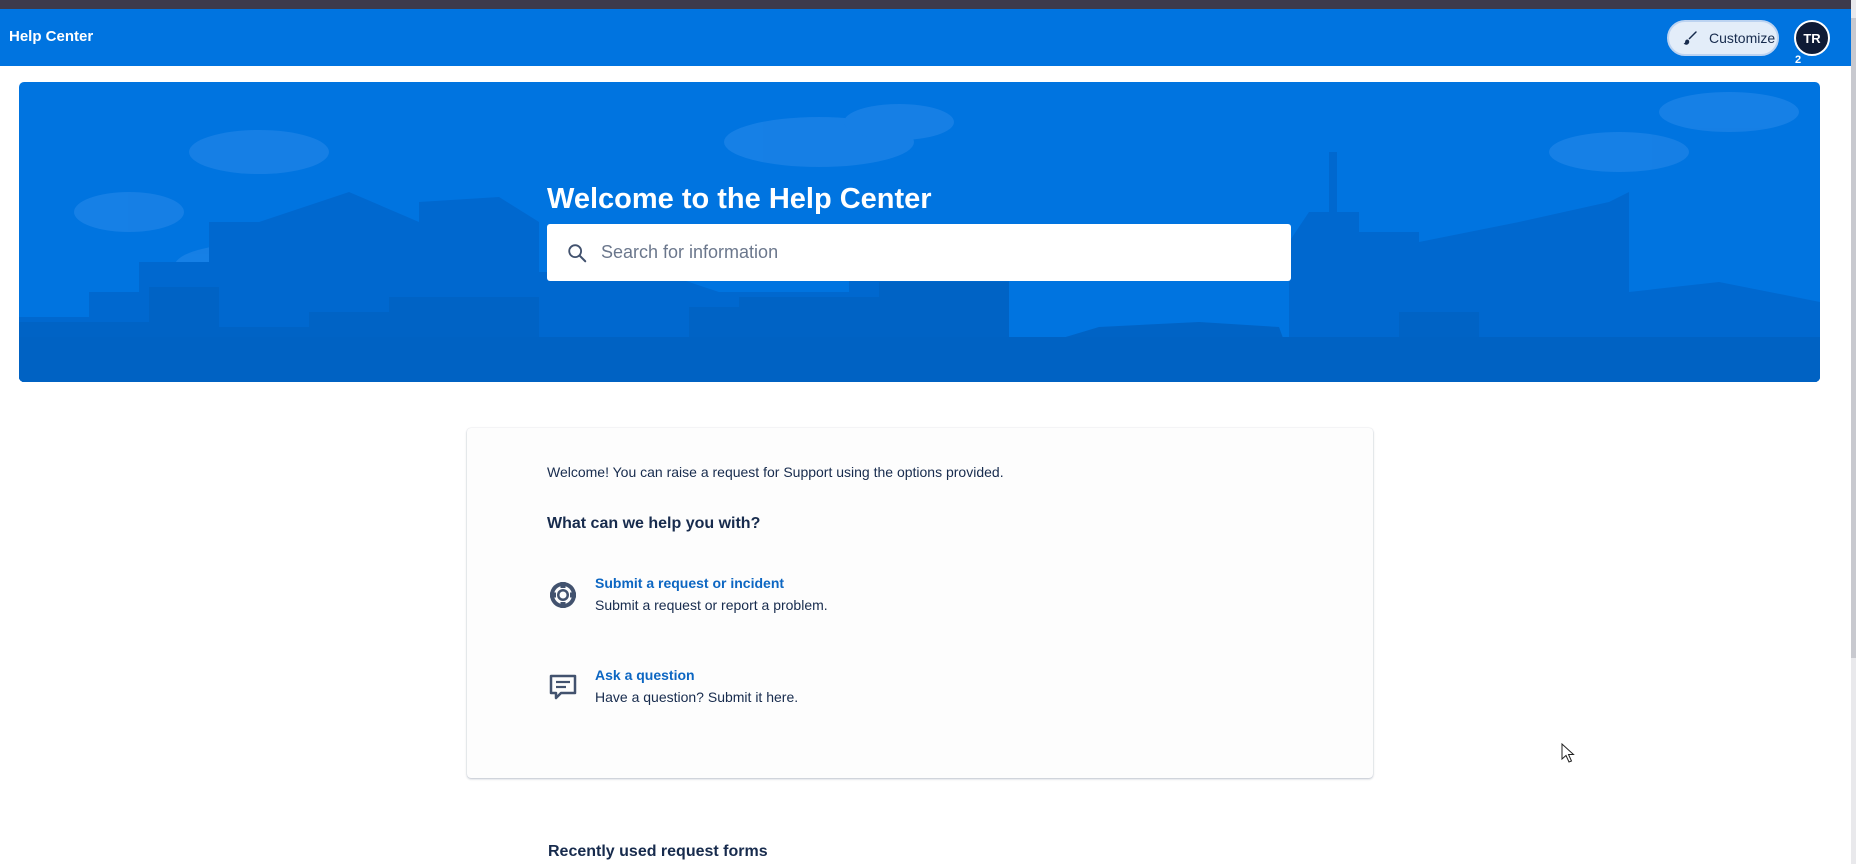 The image size is (1856, 864). I want to click on mouse-cursor-icon, so click(1568, 753).